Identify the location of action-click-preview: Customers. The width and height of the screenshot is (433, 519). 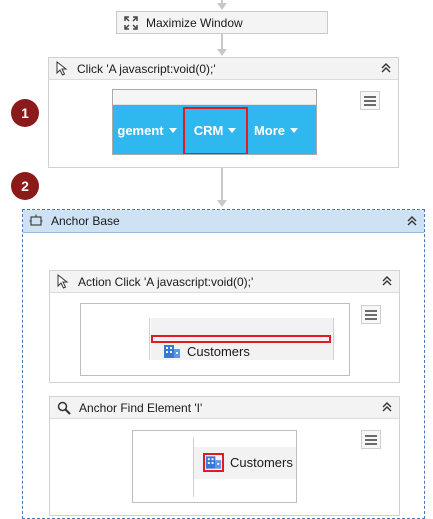
(215, 339).